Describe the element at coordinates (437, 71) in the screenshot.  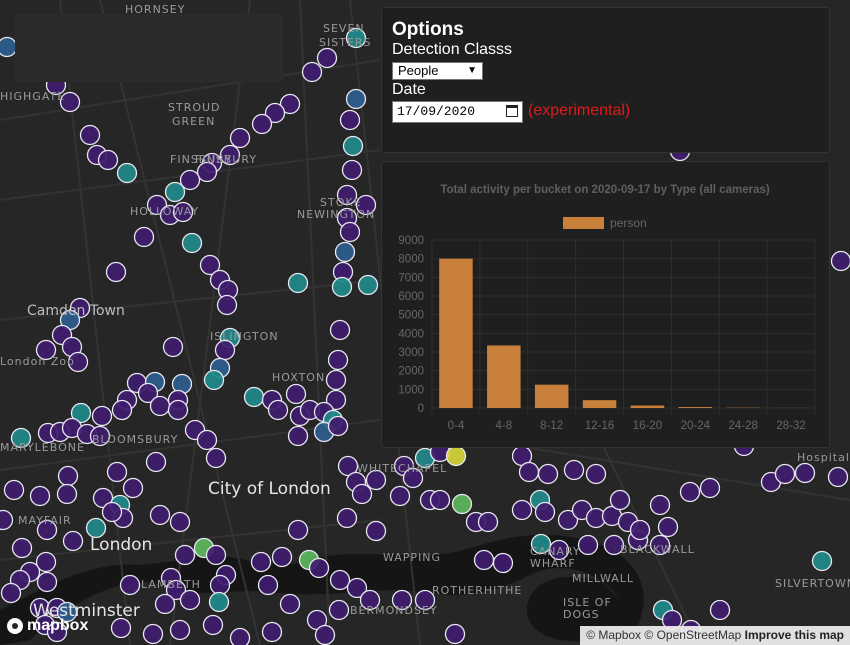
I see `detection-class-select: People ▼` at that location.